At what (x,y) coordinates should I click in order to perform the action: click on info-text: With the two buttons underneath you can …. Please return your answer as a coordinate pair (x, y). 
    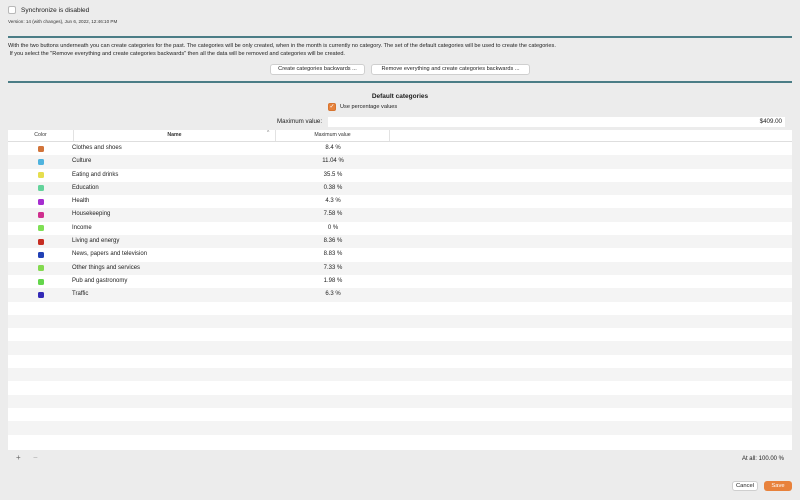
    Looking at the image, I should click on (282, 50).